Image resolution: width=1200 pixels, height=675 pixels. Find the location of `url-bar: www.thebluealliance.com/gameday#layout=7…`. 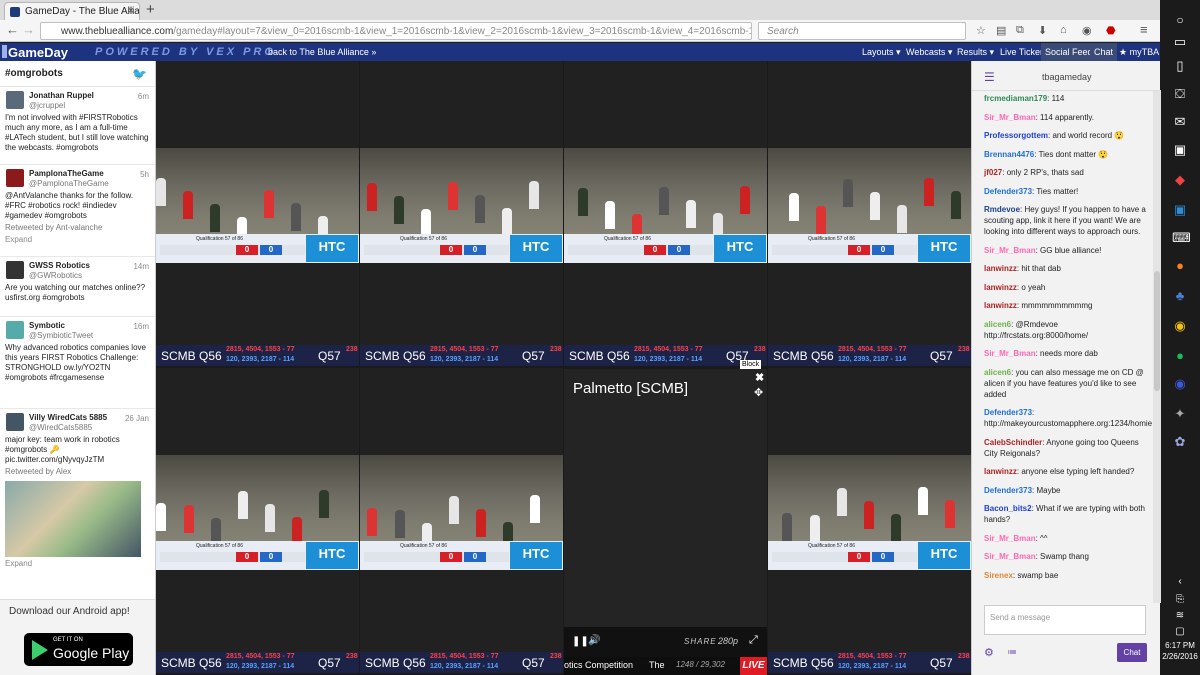

url-bar: www.thebluealliance.com/gameday#layout=7… is located at coordinates (396, 31).